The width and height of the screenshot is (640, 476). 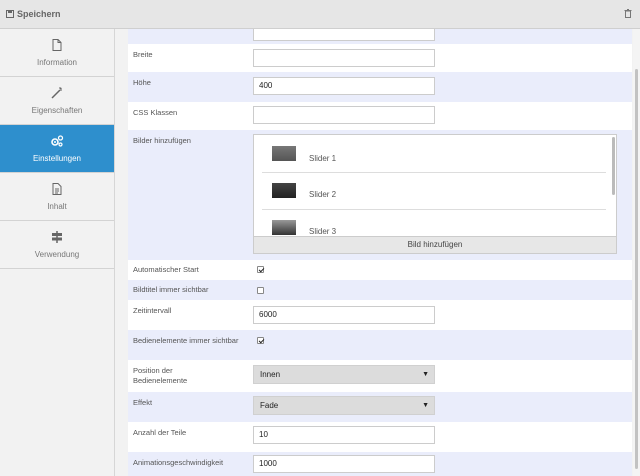 What do you see at coordinates (57, 62) in the screenshot?
I see `sidebar-item-label: Information` at bounding box center [57, 62].